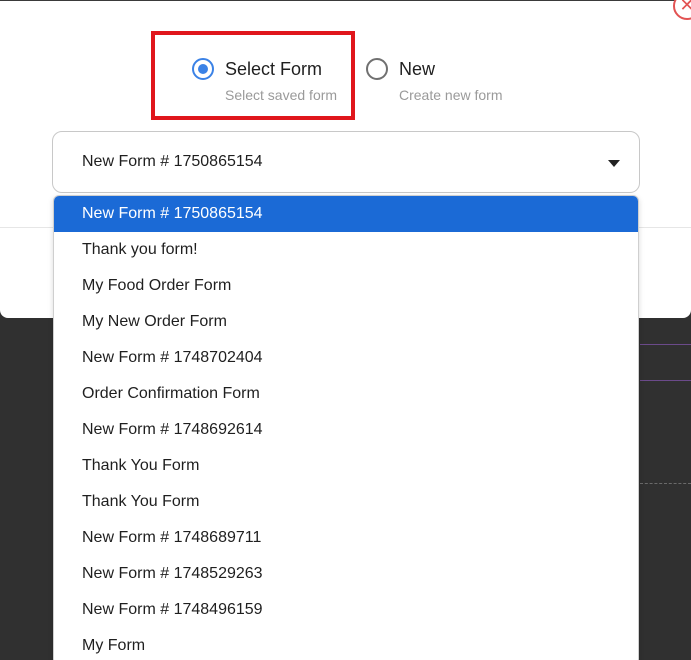  I want to click on form-option: New Form # 1750865154, so click(346, 214).